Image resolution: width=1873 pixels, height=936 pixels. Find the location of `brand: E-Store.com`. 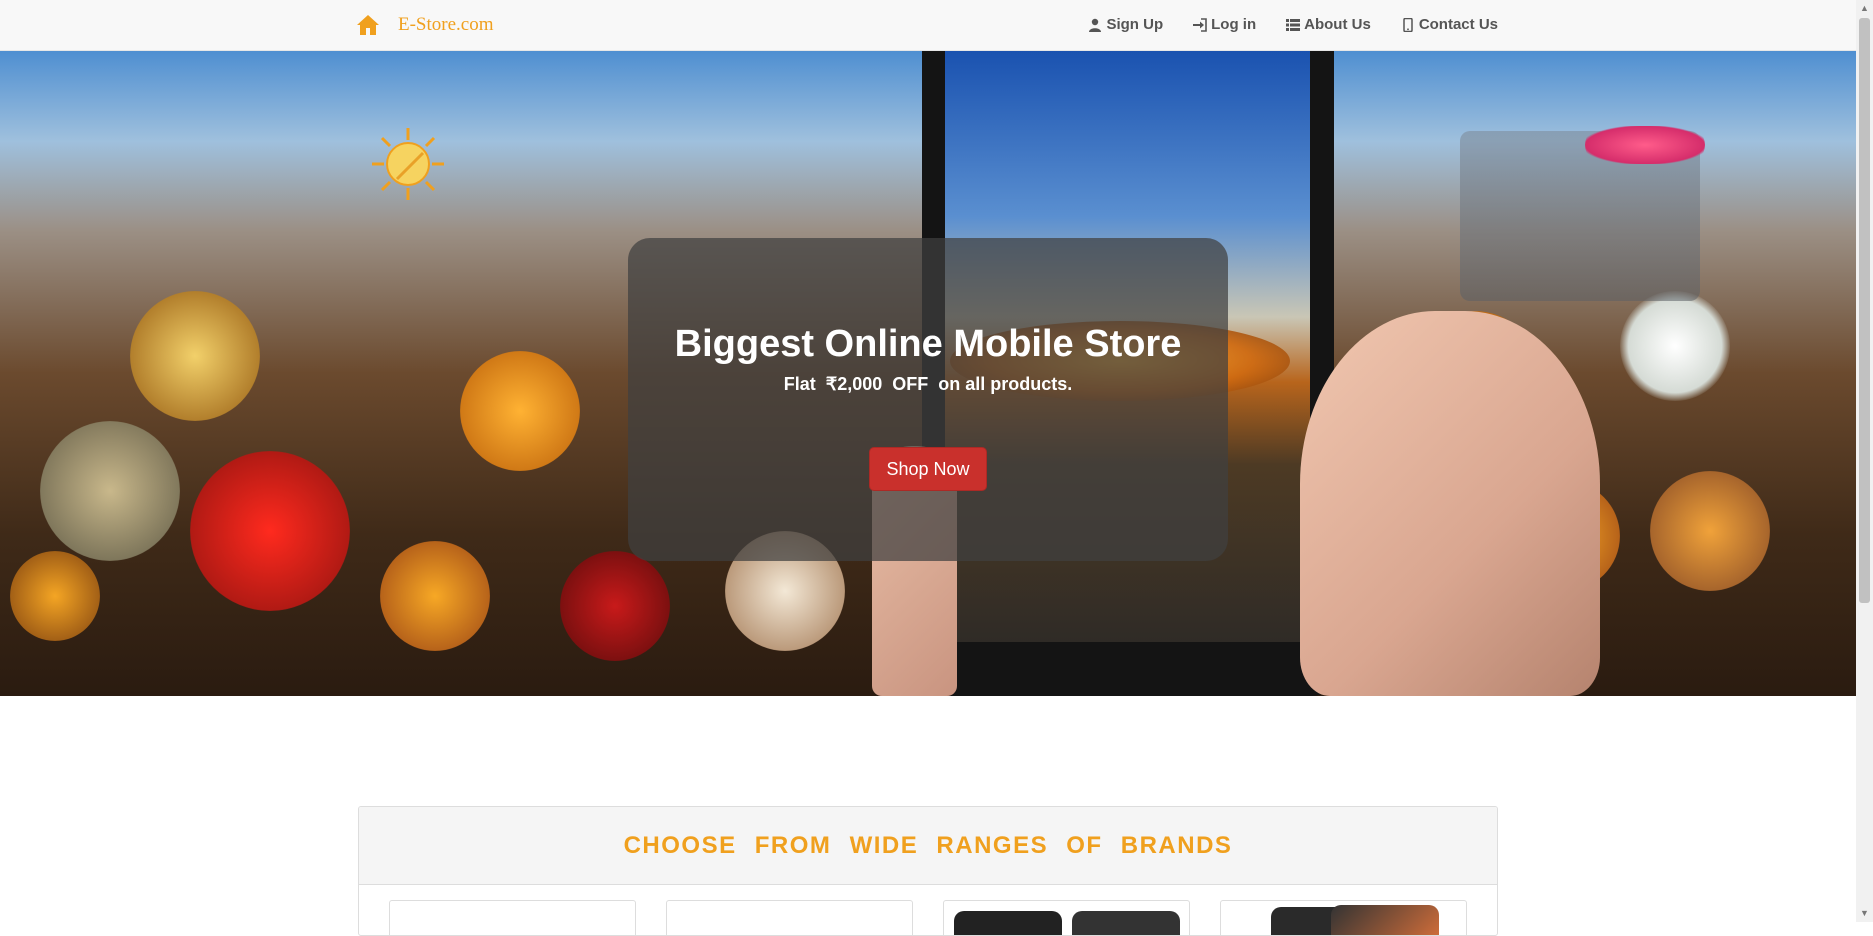

brand: E-Store.com is located at coordinates (425, 25).